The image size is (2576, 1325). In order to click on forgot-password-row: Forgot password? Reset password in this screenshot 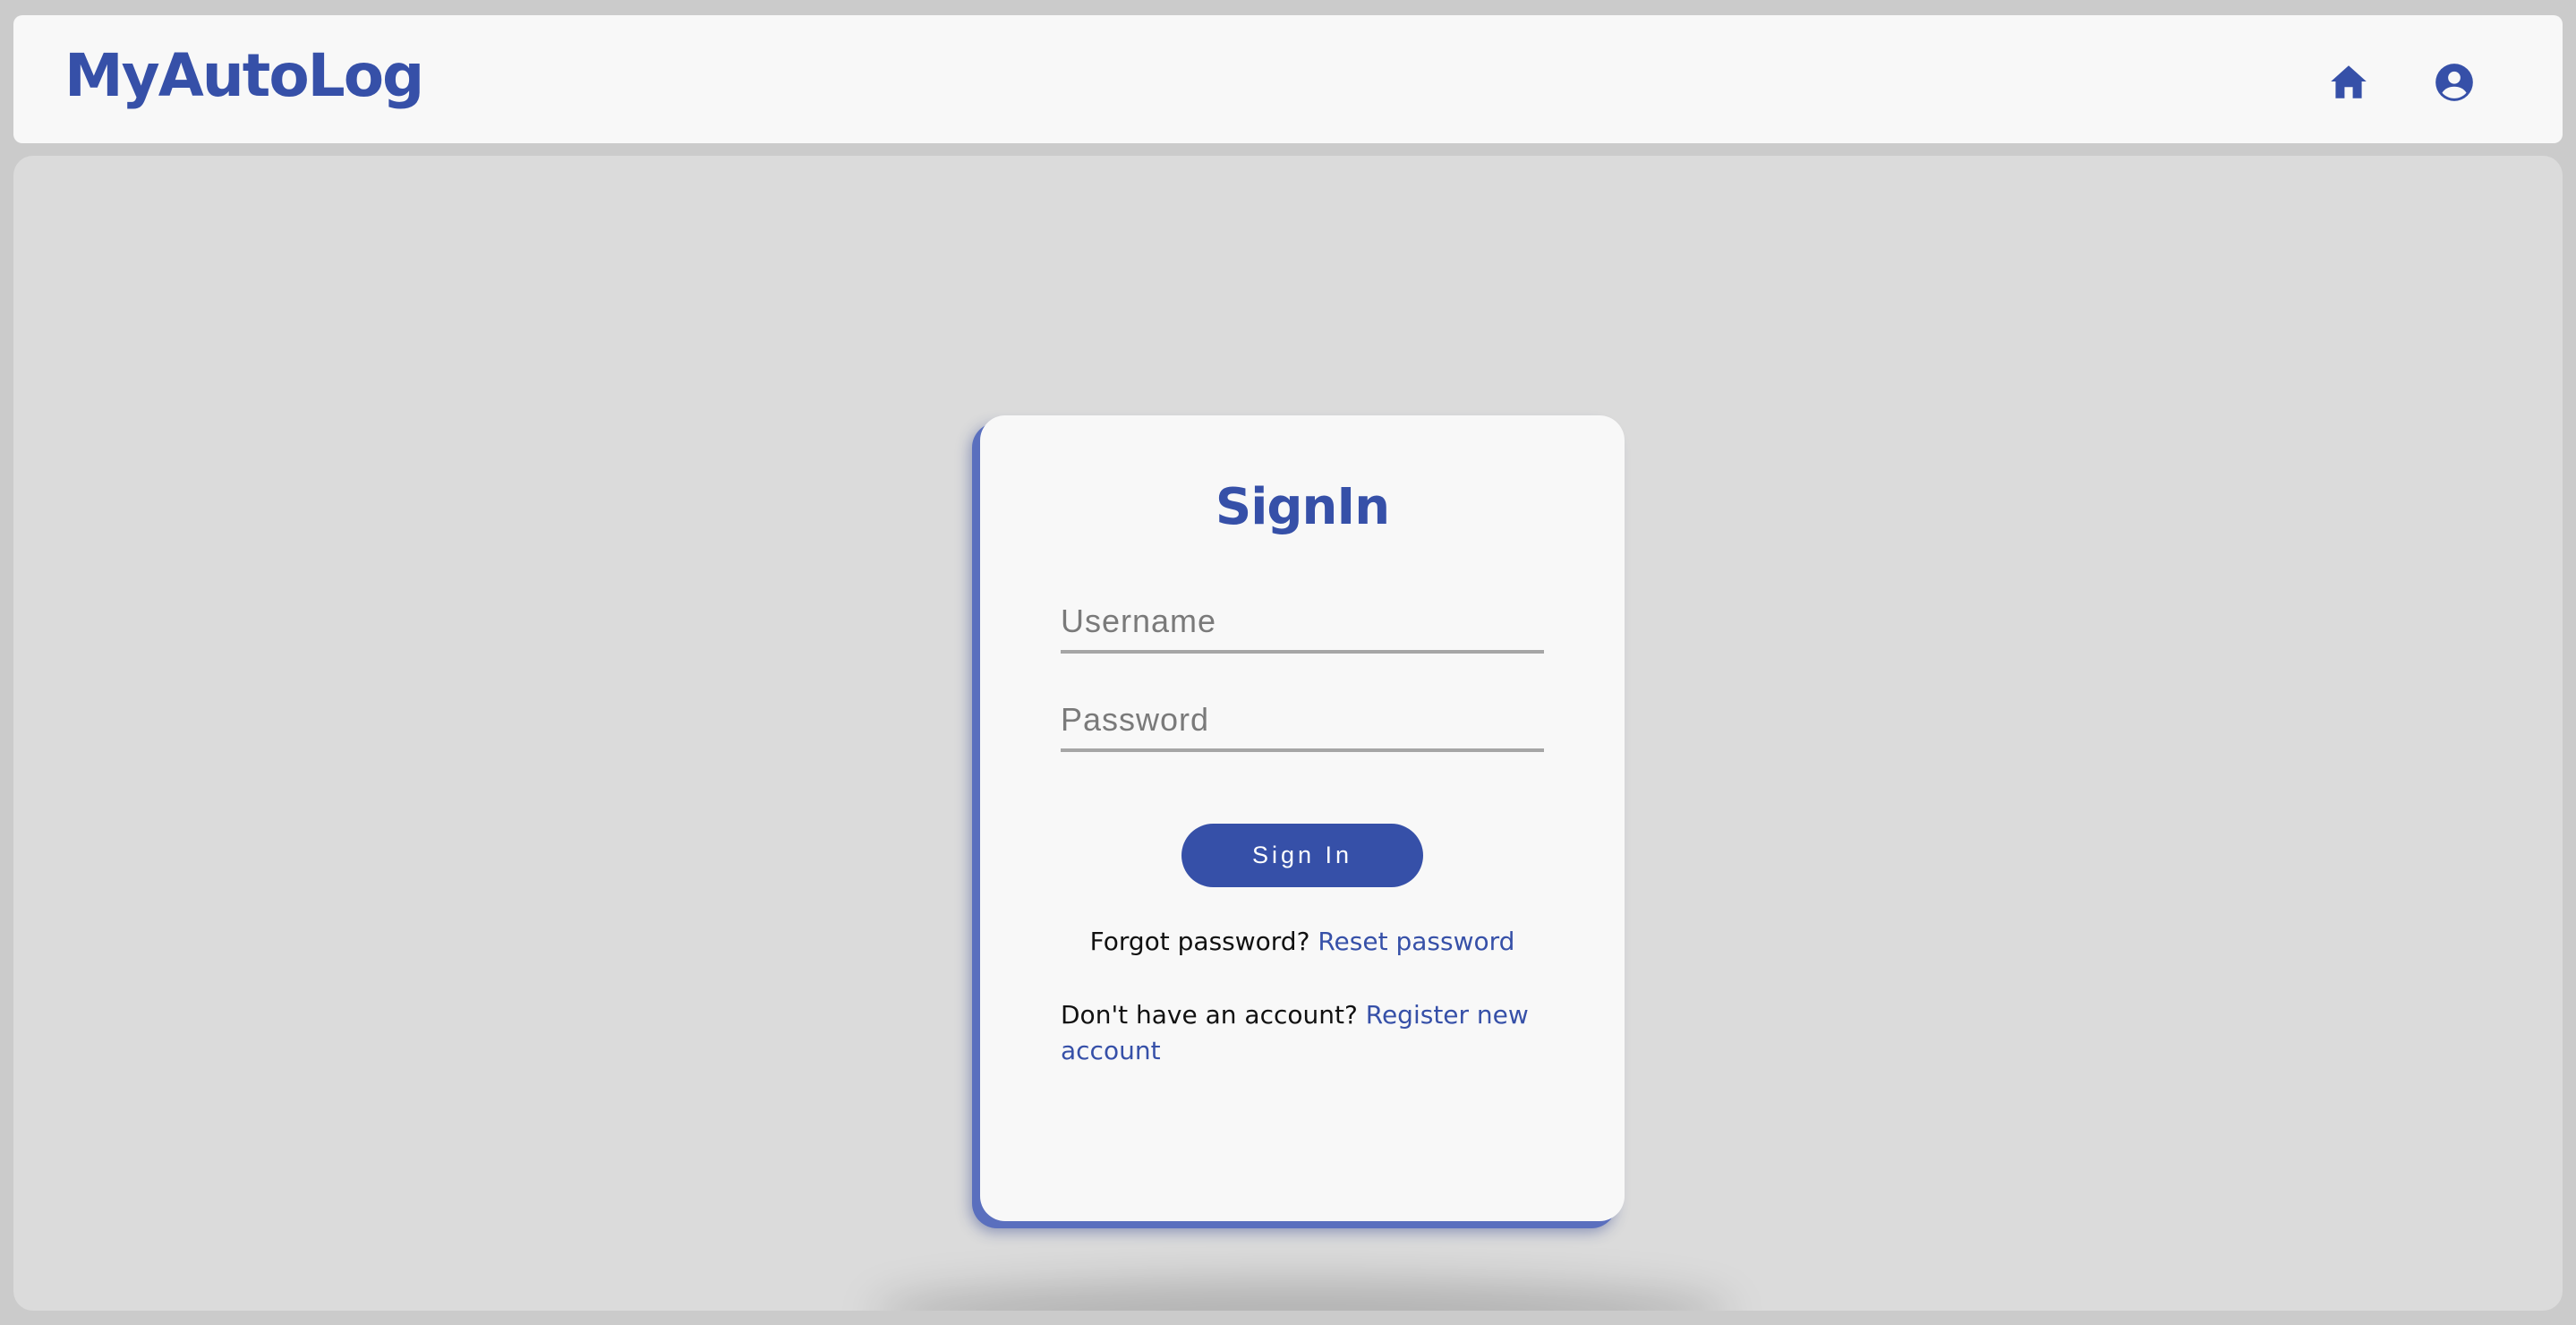, I will do `click(1302, 942)`.